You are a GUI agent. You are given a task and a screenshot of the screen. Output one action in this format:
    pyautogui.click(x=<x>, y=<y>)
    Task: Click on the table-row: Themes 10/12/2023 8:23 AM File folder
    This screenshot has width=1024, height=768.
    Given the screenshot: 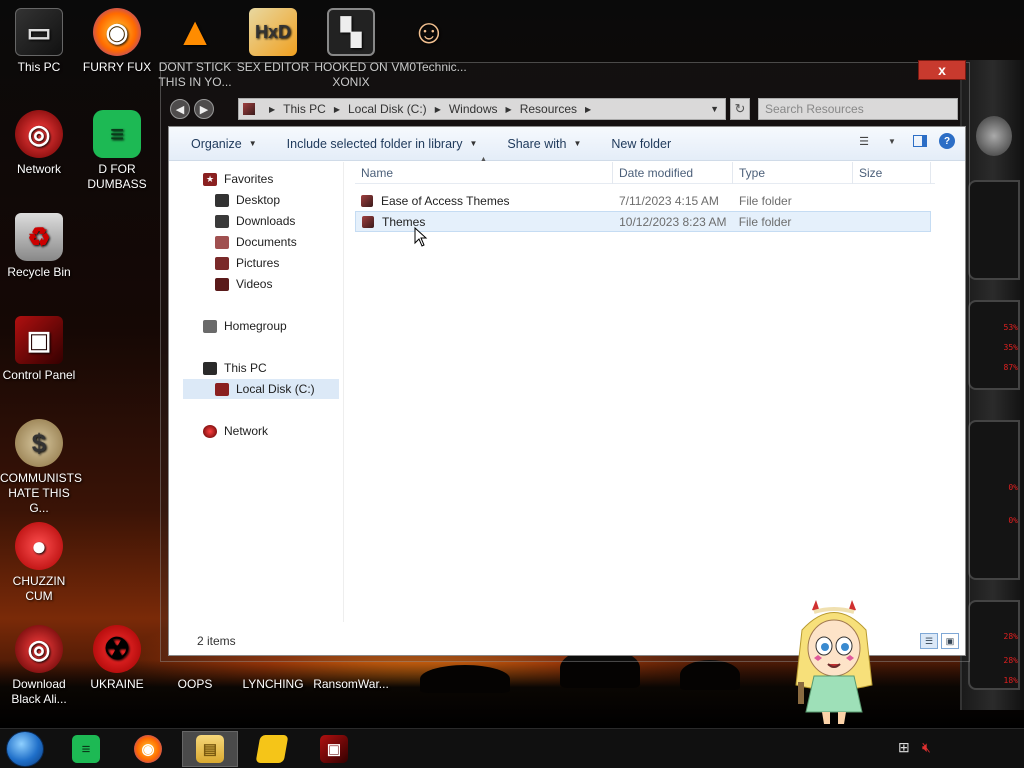 What is the action you would take?
    pyautogui.click(x=643, y=221)
    